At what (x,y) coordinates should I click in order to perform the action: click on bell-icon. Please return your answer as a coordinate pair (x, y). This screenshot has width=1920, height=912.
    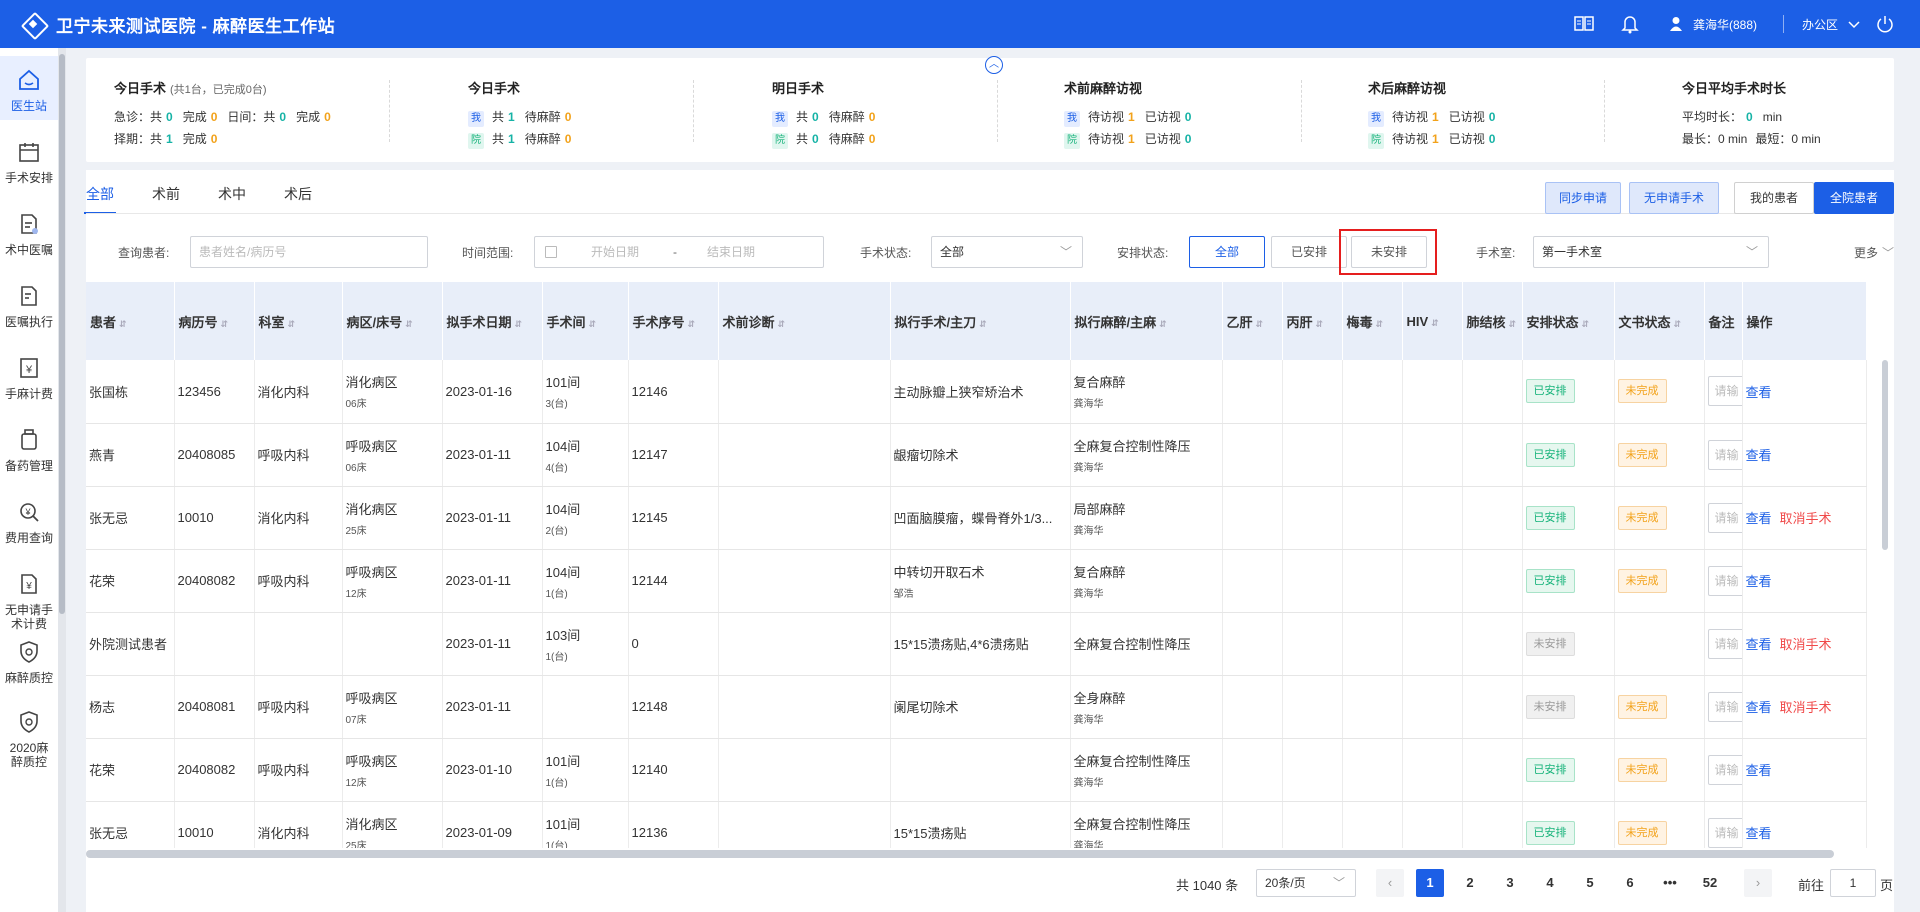
    Looking at the image, I should click on (1630, 24).